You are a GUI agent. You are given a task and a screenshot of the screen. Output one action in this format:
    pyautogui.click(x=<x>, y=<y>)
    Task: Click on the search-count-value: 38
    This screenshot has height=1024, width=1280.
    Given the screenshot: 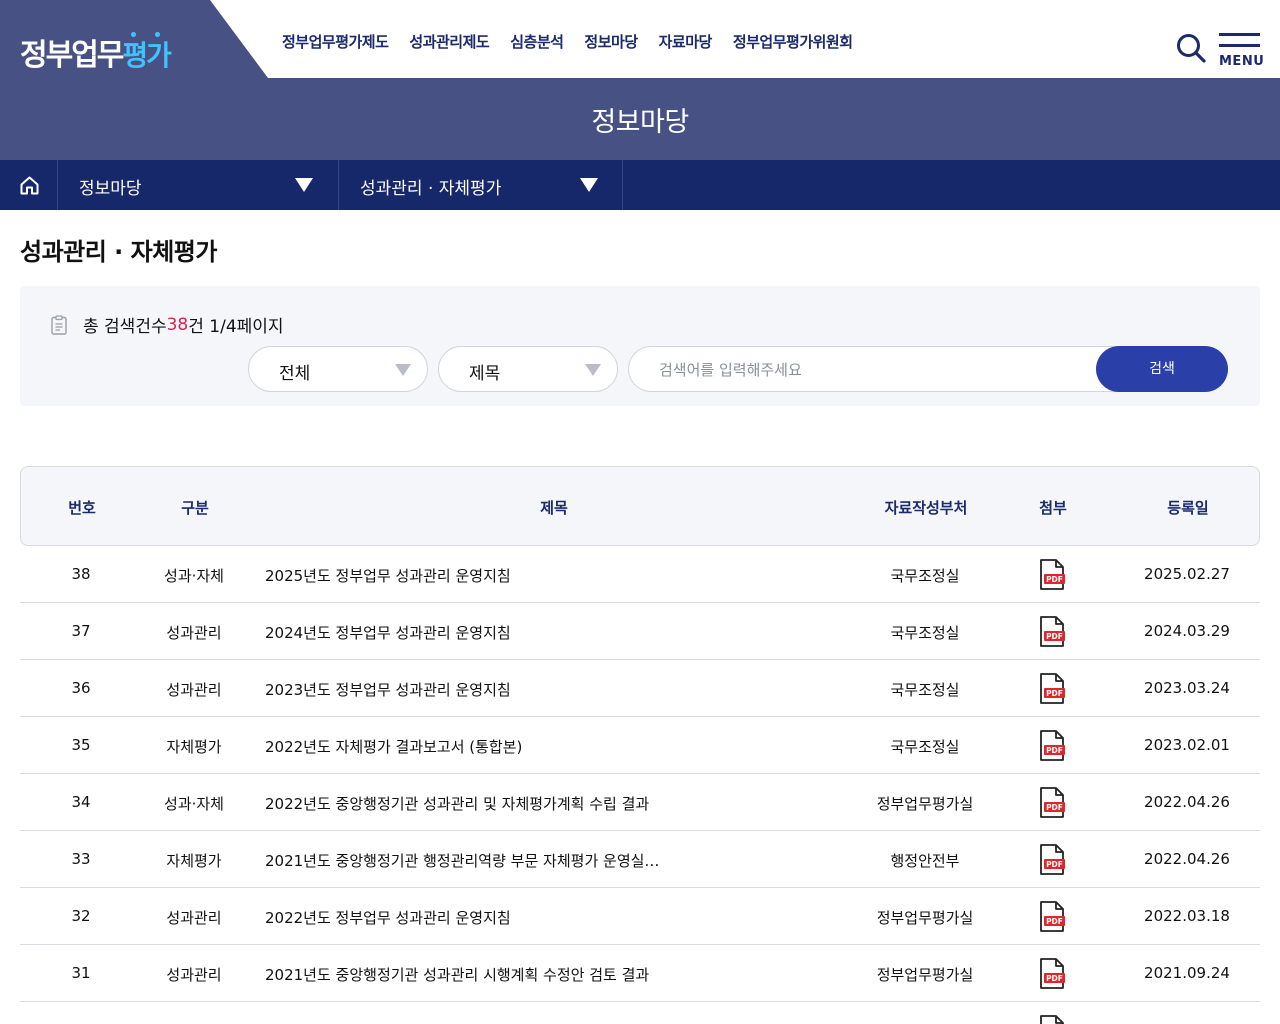 What is the action you would take?
    pyautogui.click(x=177, y=324)
    